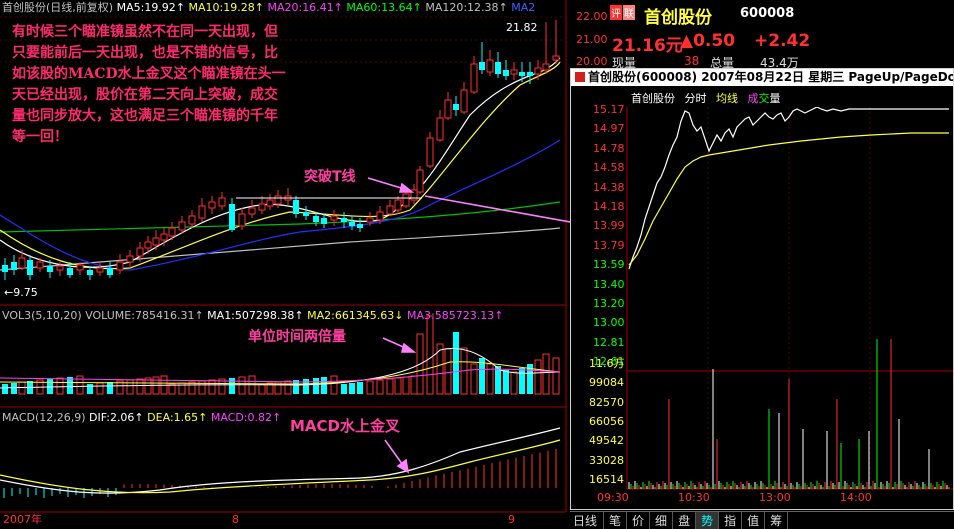  I want to click on intraday-price-tick: 13.00, so click(609, 323).